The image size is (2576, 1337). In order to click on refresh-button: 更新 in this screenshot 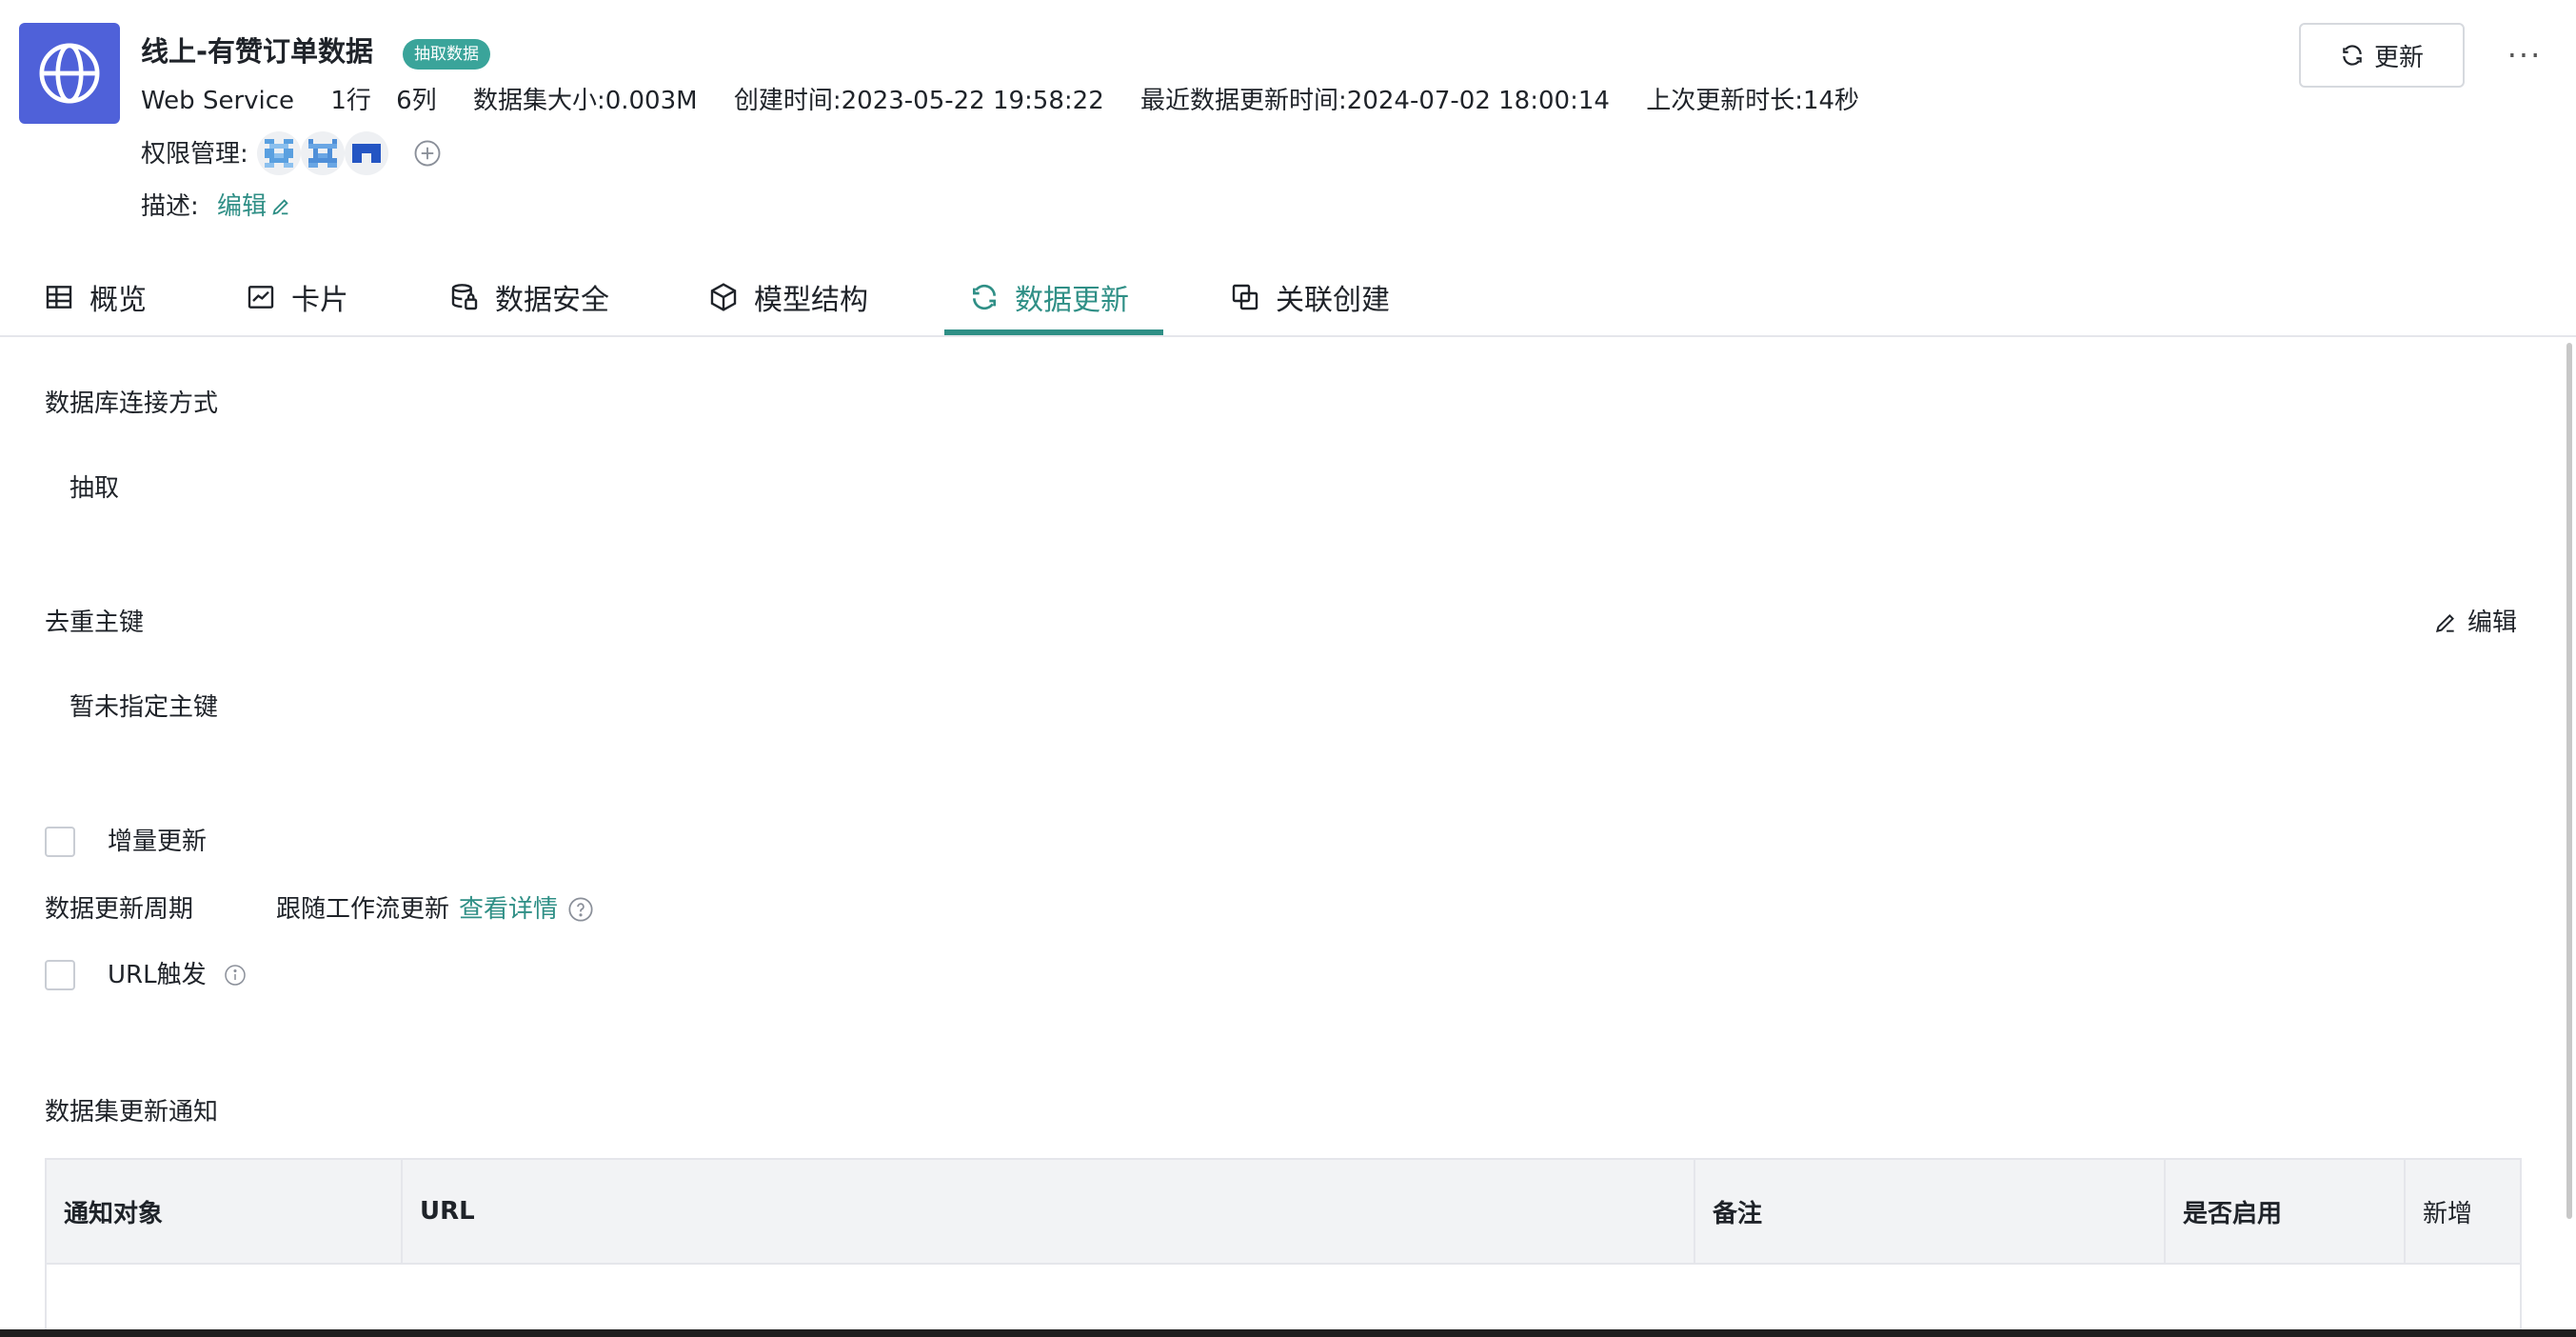, I will do `click(2382, 55)`.